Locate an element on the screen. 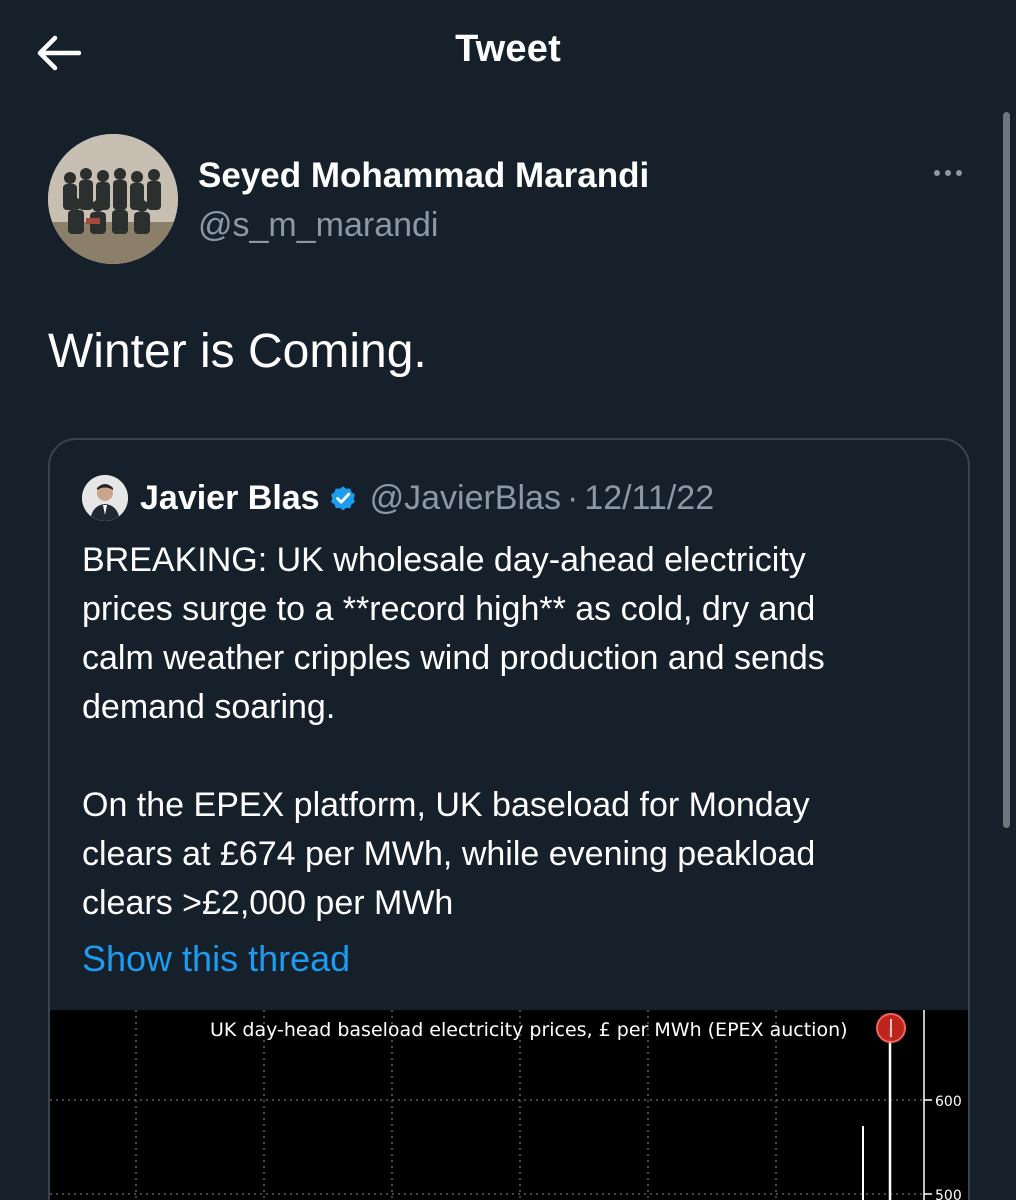  author-name: Seyed Mohammad Marandi is located at coordinates (423, 176).